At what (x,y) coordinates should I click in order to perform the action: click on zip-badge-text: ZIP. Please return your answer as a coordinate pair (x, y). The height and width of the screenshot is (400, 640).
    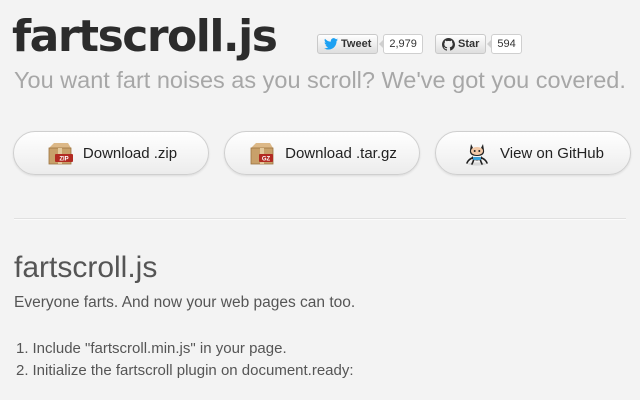
    Looking at the image, I should click on (63, 160).